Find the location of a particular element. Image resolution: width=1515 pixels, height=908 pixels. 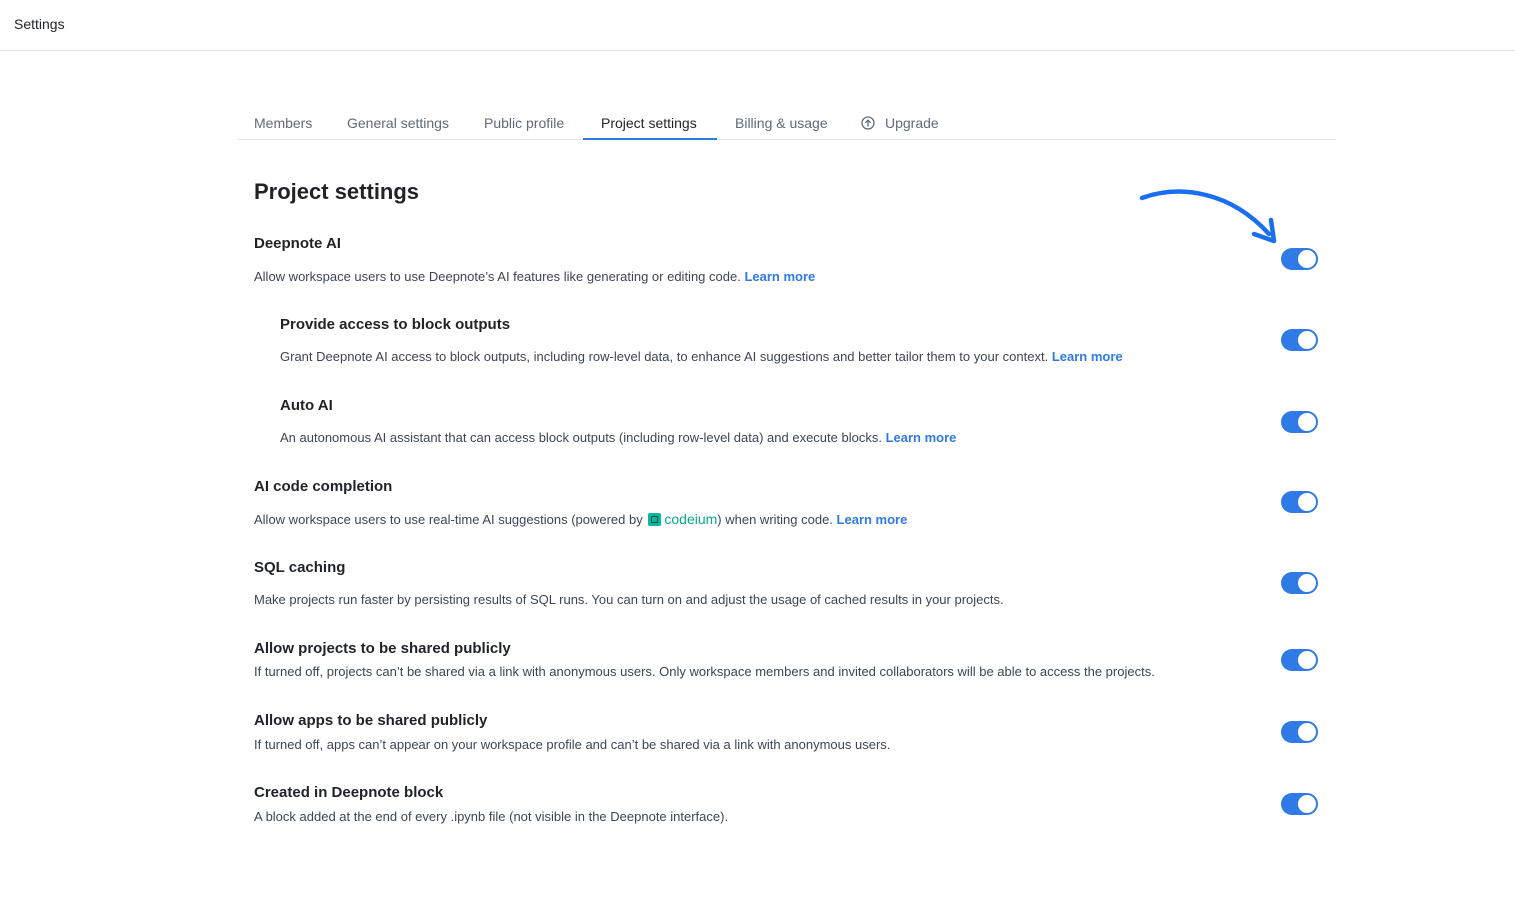

tab-public-profile: Public profile is located at coordinates (524, 123).